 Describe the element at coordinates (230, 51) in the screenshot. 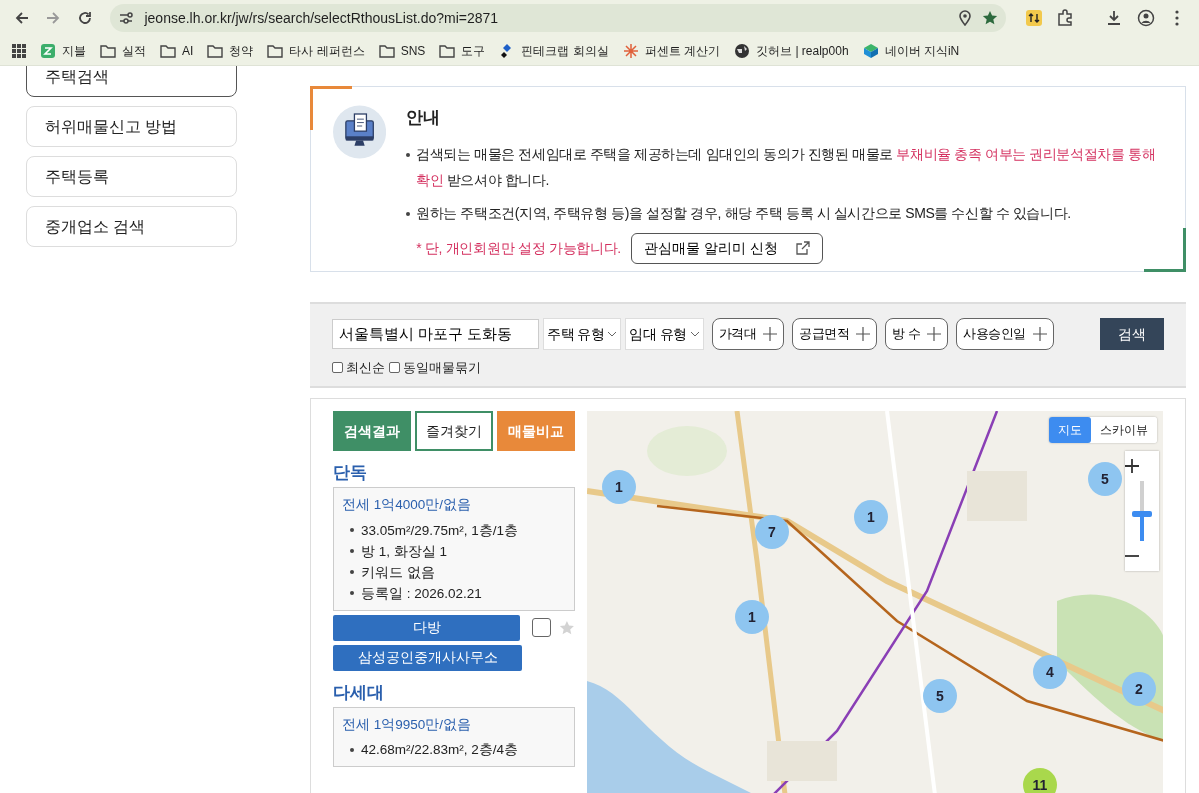

I see `bookmark-link: 청약` at that location.